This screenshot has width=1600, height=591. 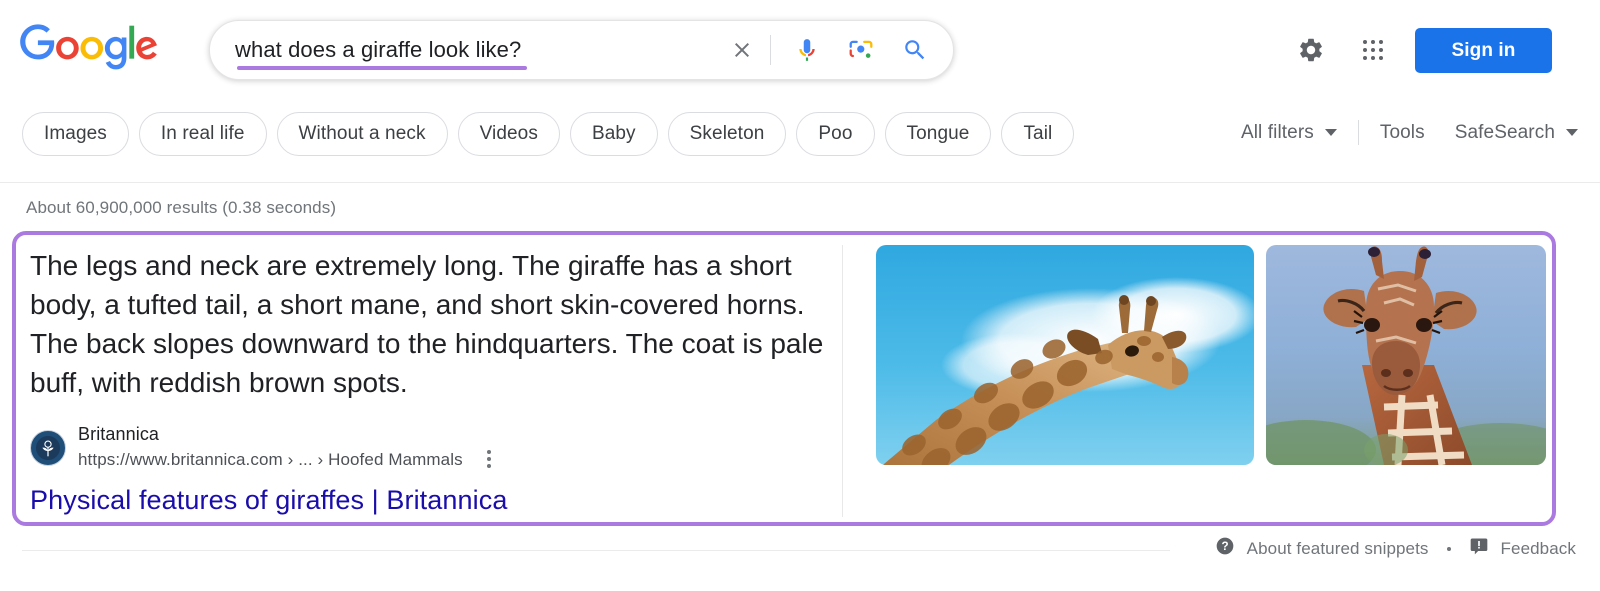 What do you see at coordinates (770, 50) in the screenshot?
I see `search-bar-divider` at bounding box center [770, 50].